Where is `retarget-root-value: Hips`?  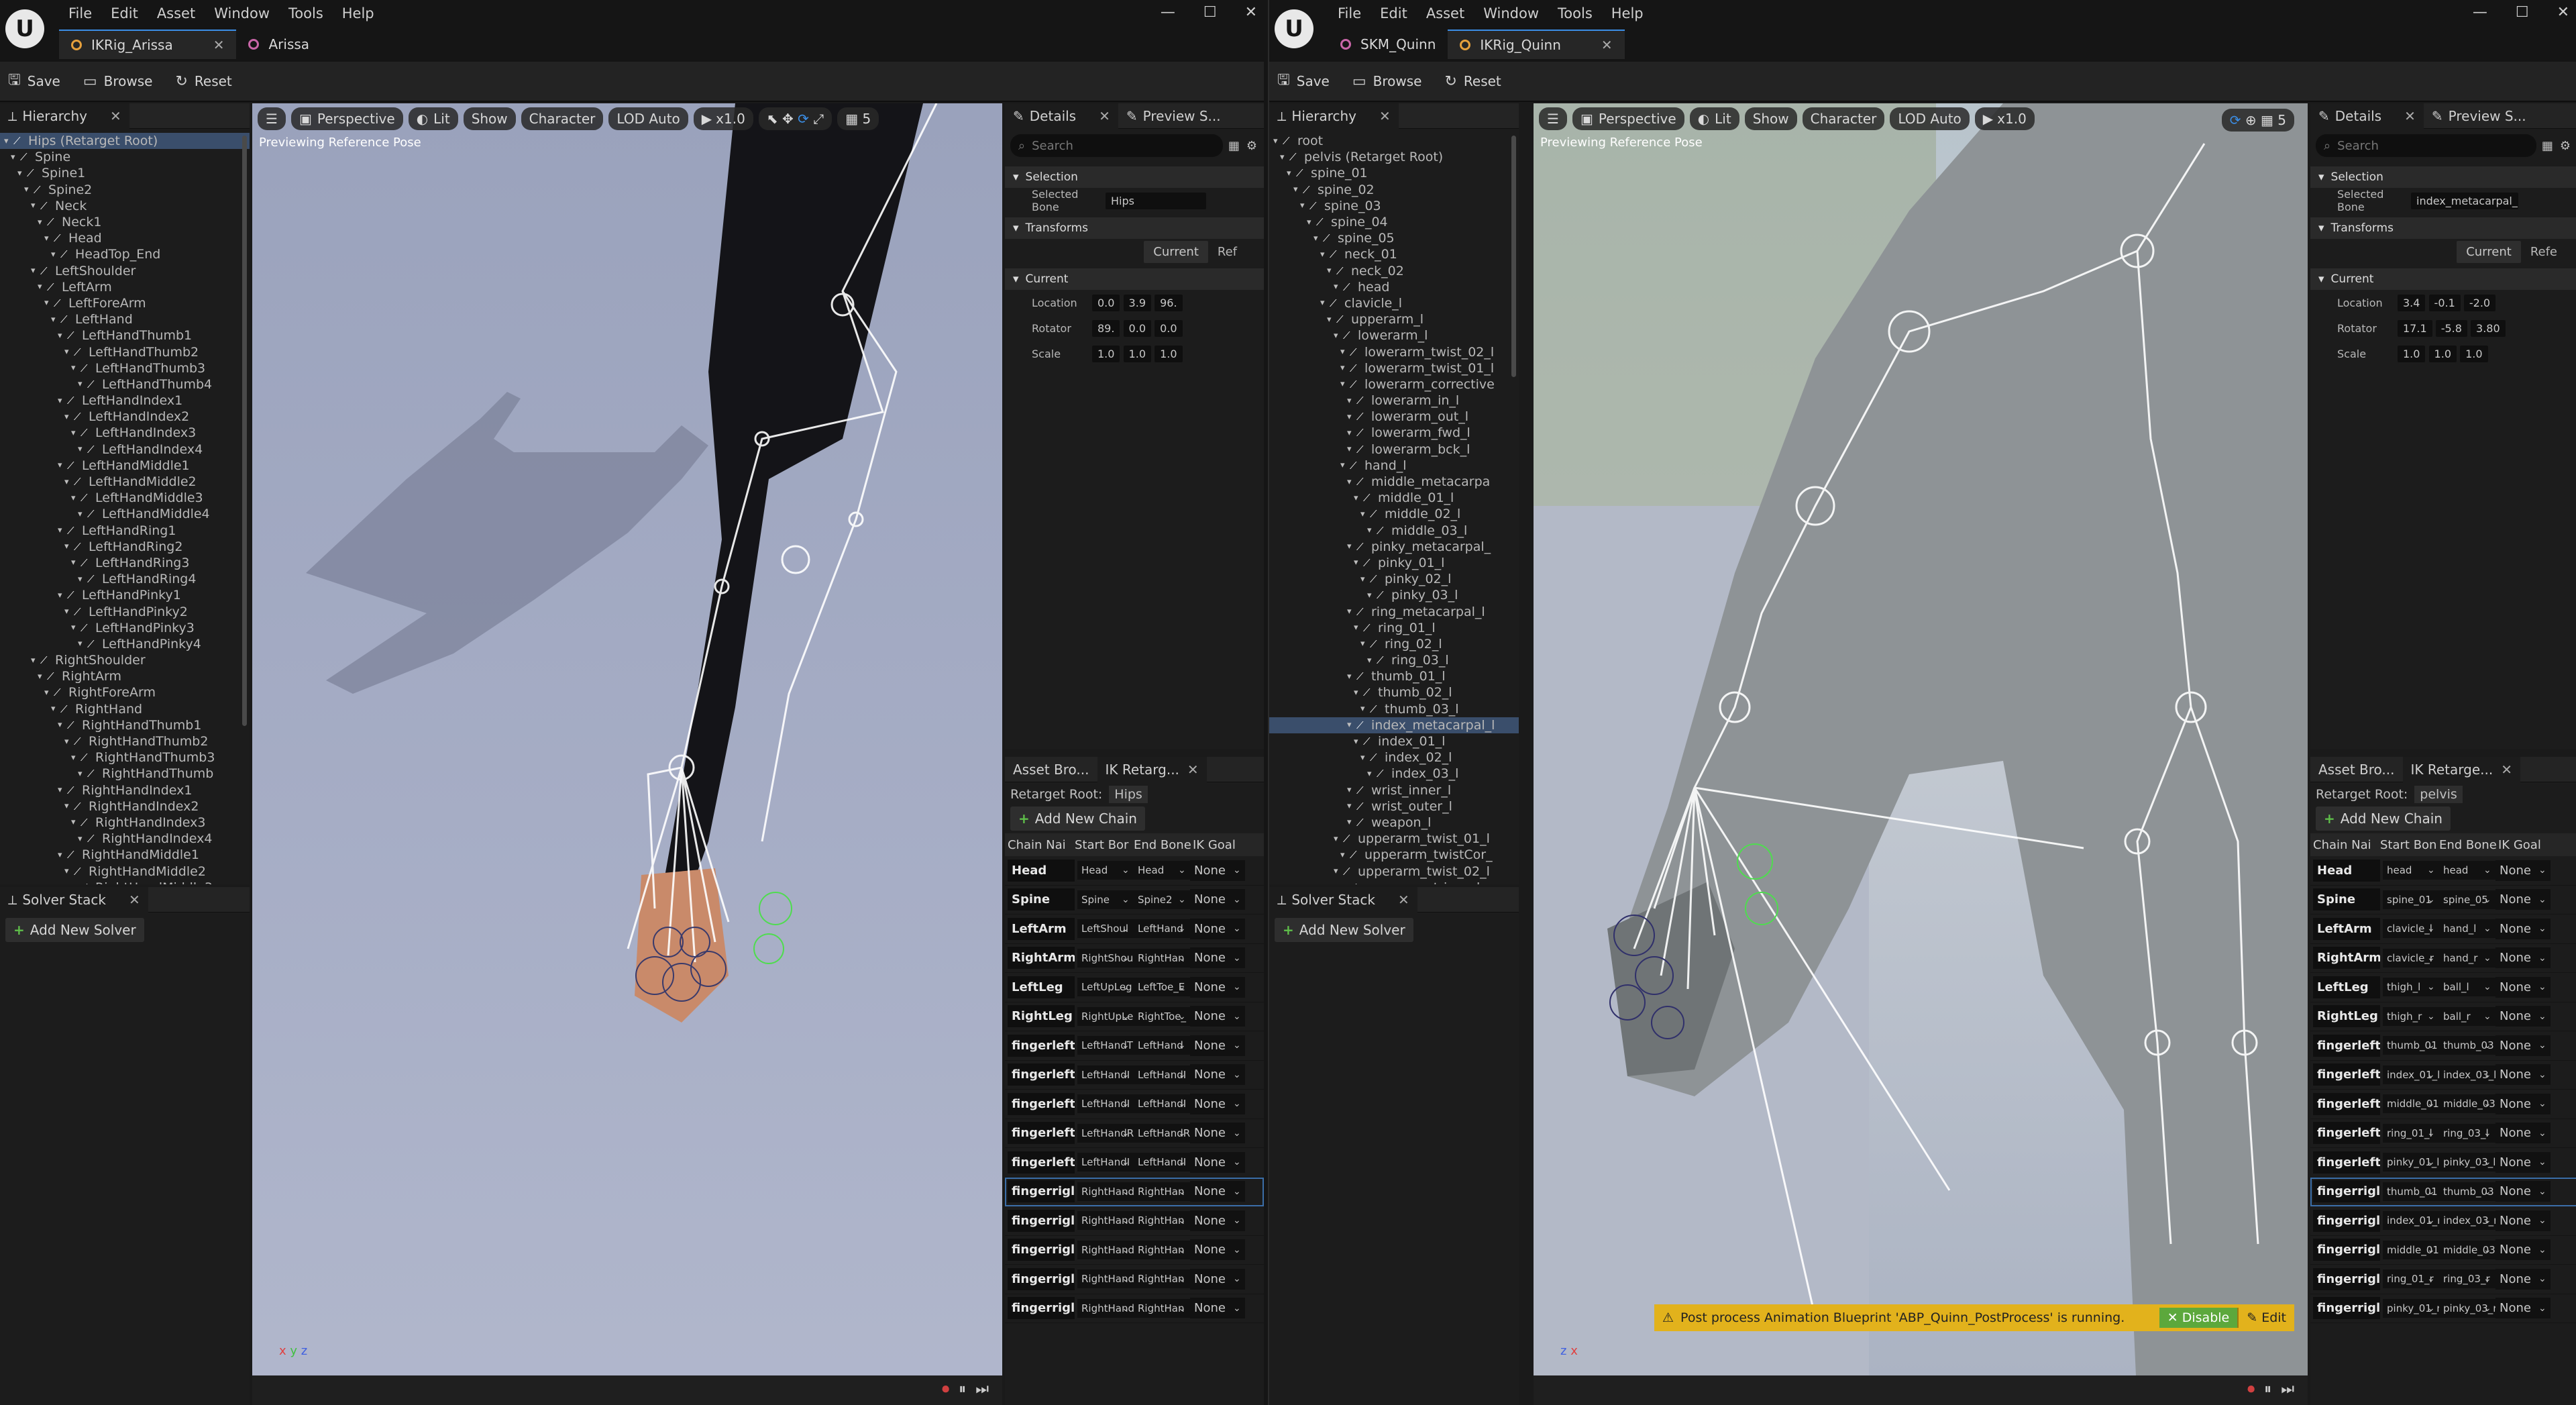
retarget-root-value: Hips is located at coordinates (1128, 794).